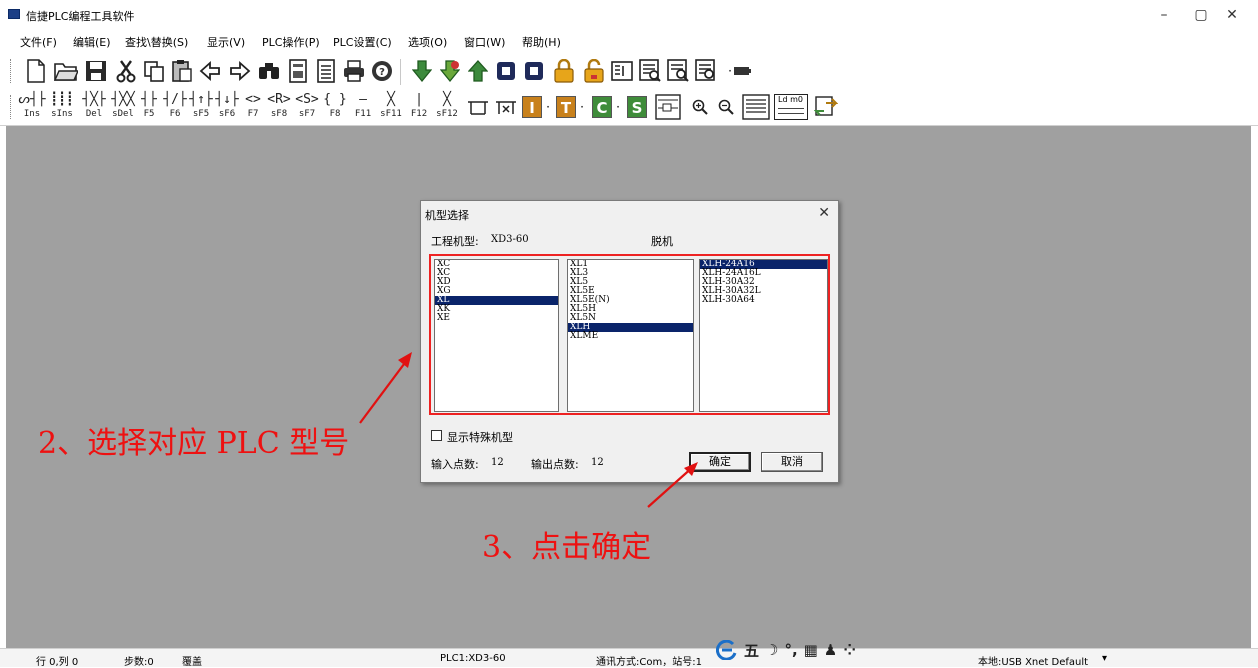 The width and height of the screenshot is (1258, 668). Describe the element at coordinates (1033, 660) in the screenshot. I see `connection-status: 本地:USB Xnet Default` at that location.